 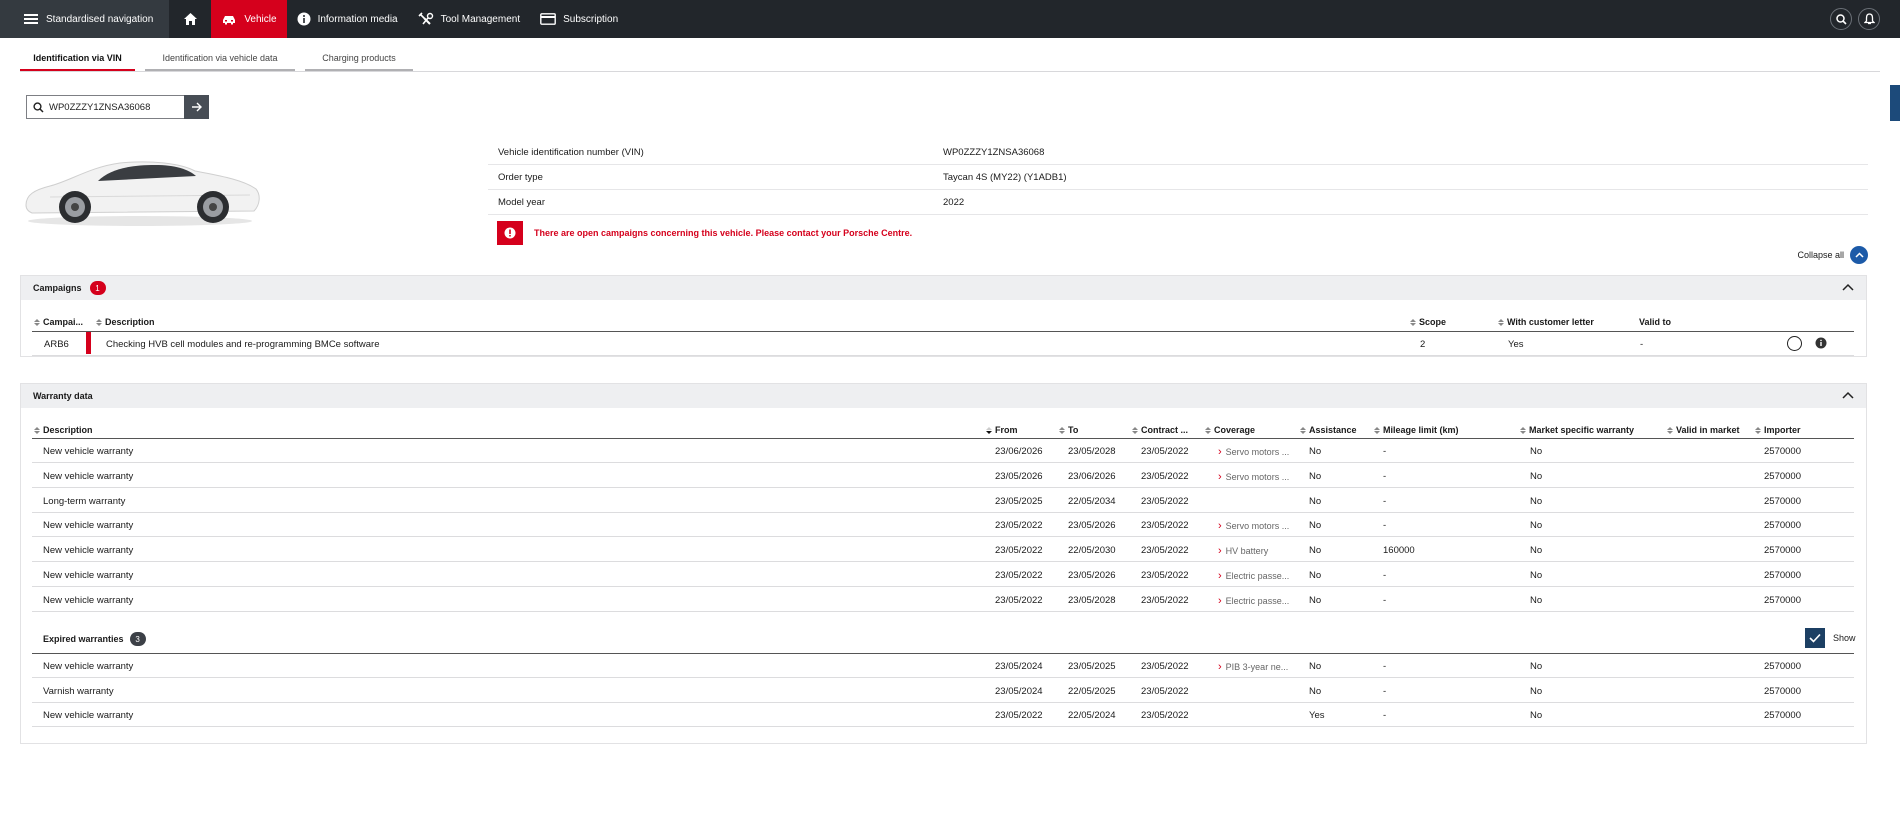 What do you see at coordinates (1546, 322) in the screenshot?
I see `column-header-with-customer-letter: With customer letter` at bounding box center [1546, 322].